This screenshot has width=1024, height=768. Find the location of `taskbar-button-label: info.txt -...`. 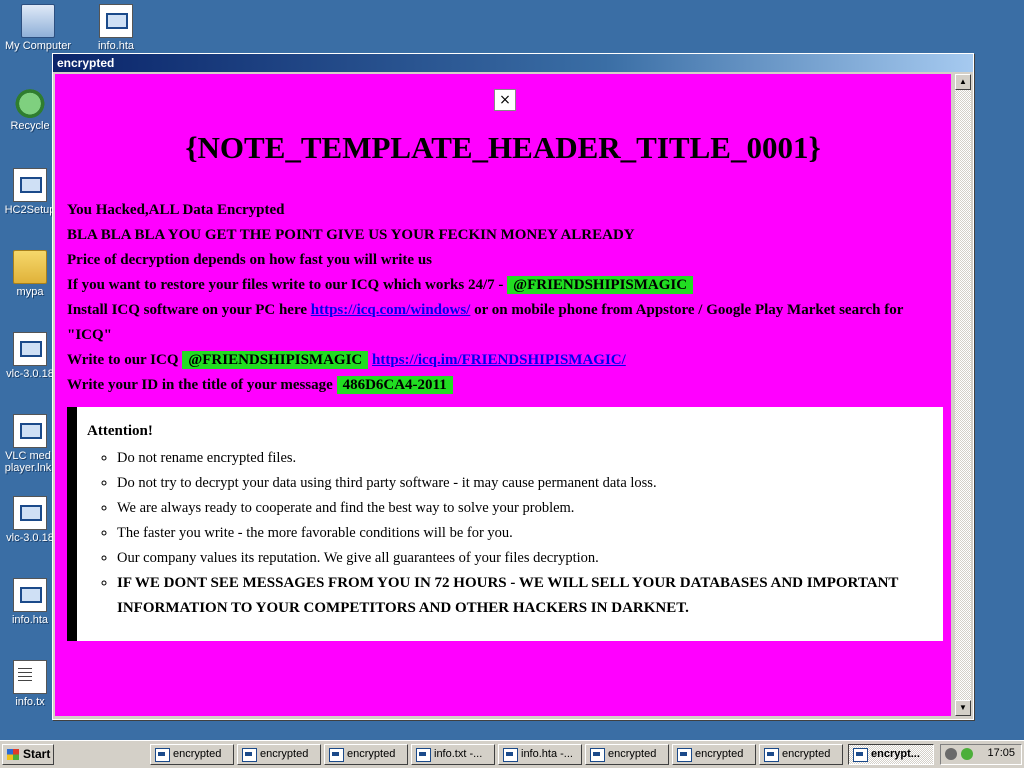

taskbar-button-label: info.txt -... is located at coordinates (458, 754).